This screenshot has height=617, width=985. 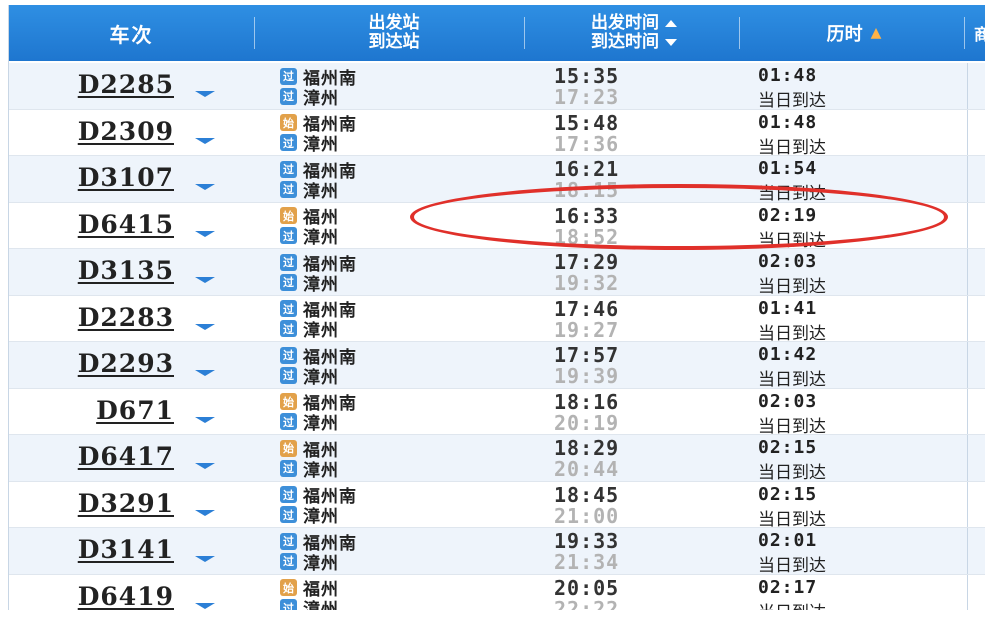 What do you see at coordinates (876, 33) in the screenshot?
I see `sort-ascending-icon: ▲` at bounding box center [876, 33].